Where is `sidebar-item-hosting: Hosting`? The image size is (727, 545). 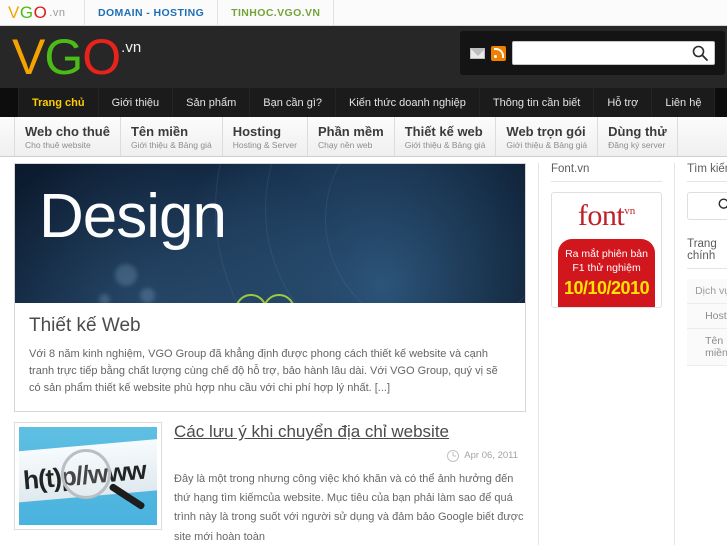
sidebar-item-hosting: Hosting is located at coordinates (707, 316).